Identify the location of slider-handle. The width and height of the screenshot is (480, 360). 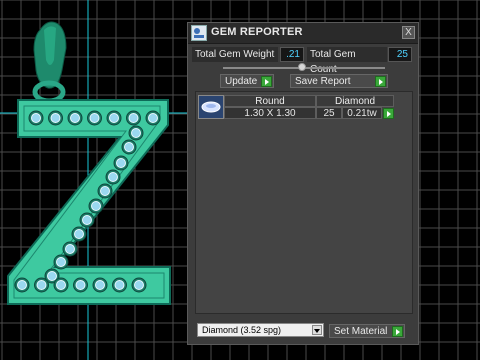
(302, 67).